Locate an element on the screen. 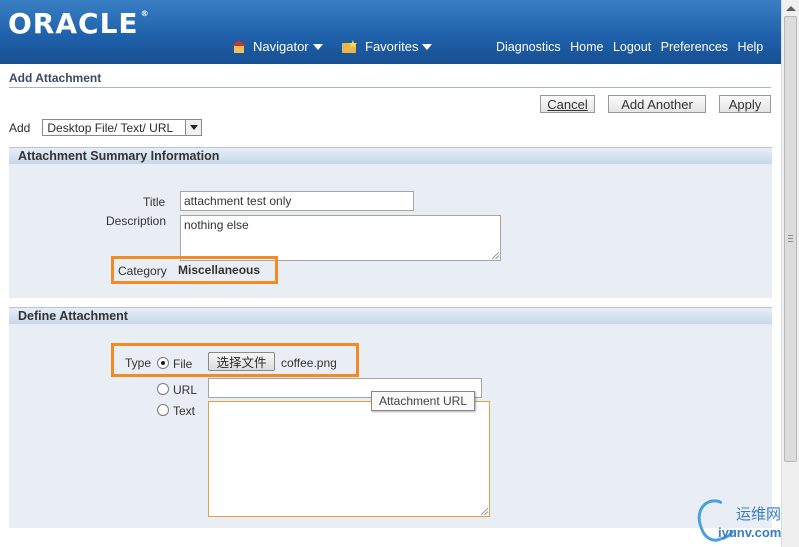  logout-link: Logout is located at coordinates (632, 47).